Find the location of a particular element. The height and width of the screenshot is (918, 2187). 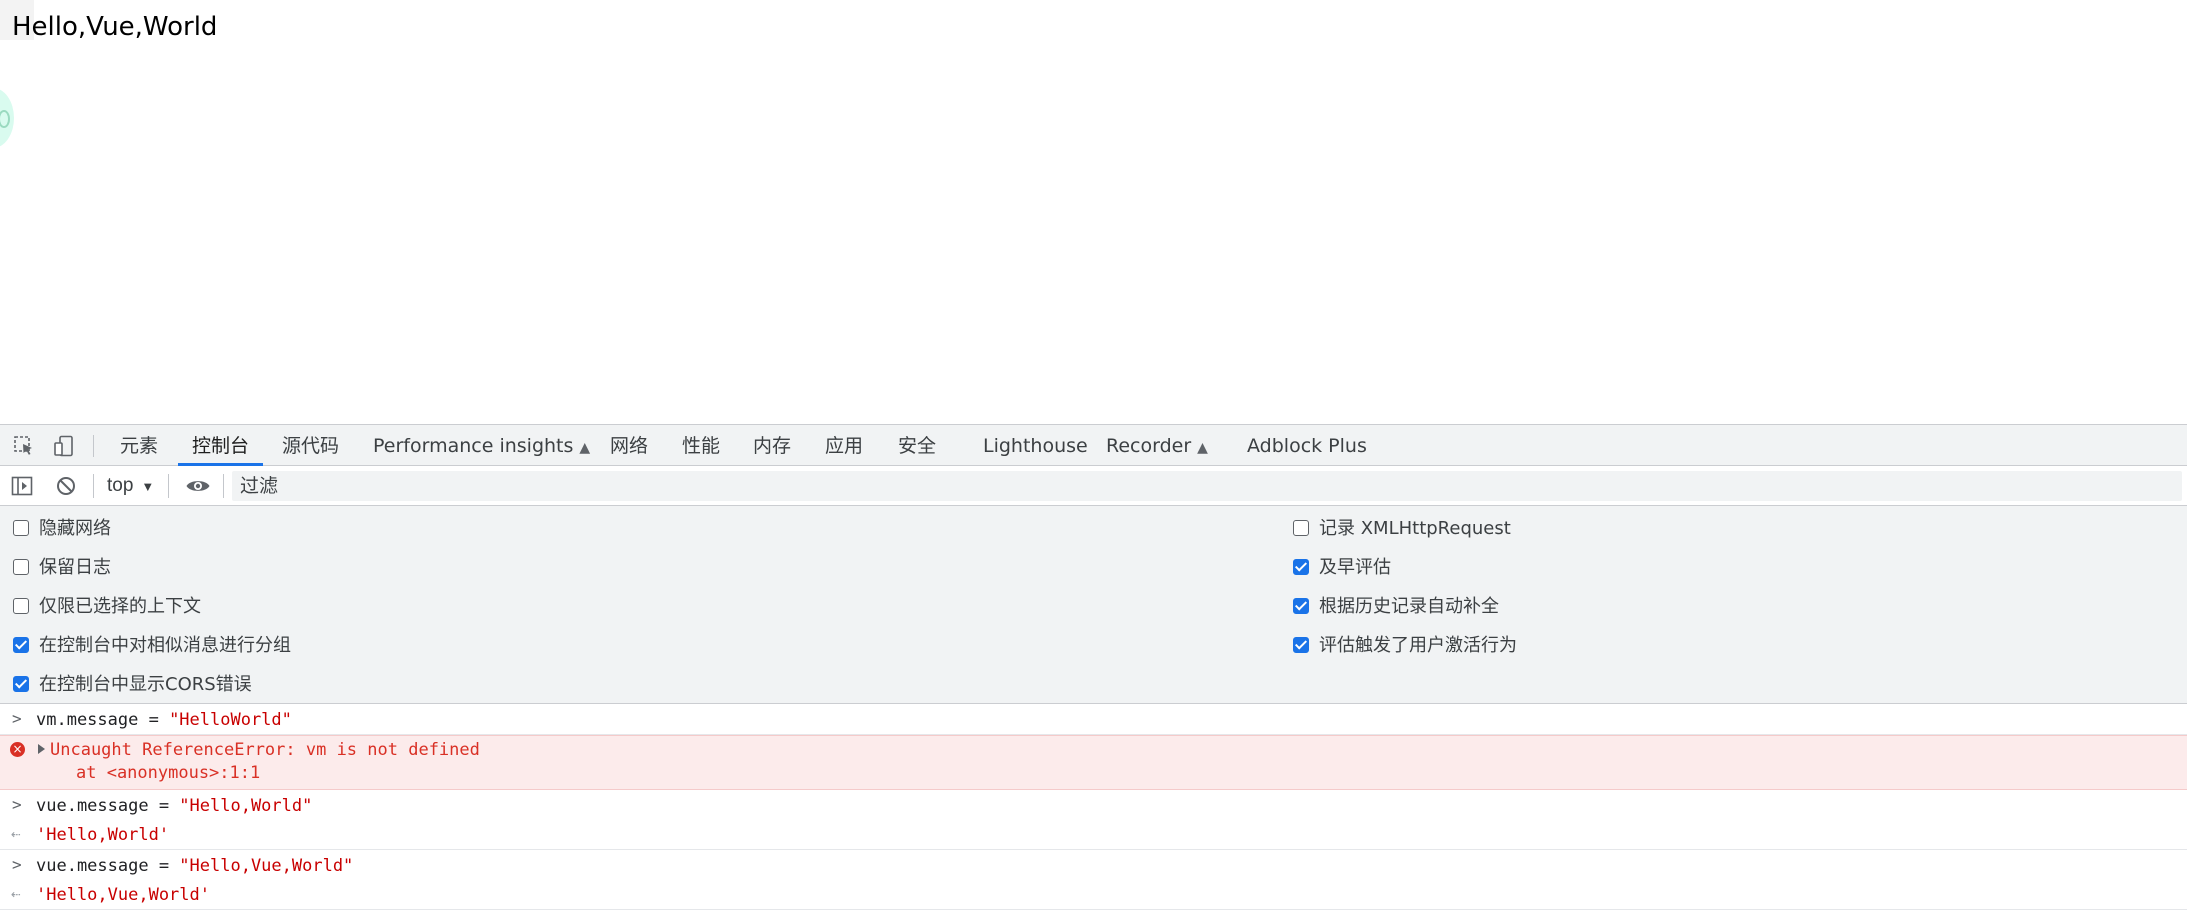

console-result: 'Hello,World' is located at coordinates (103, 835).